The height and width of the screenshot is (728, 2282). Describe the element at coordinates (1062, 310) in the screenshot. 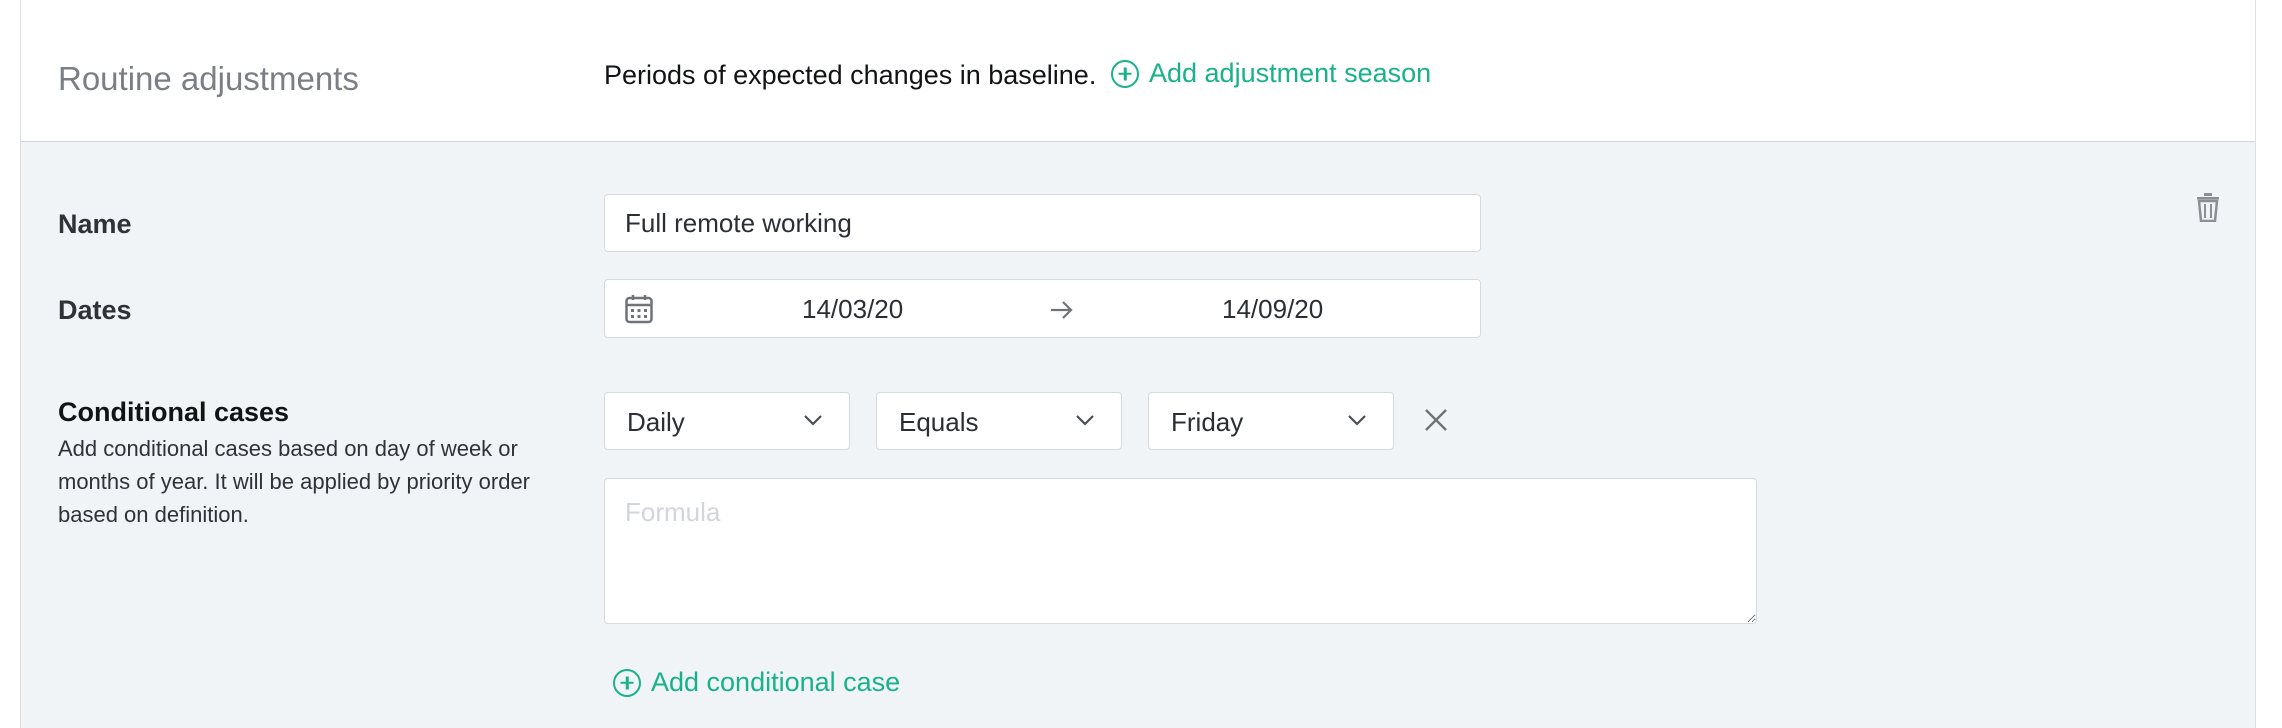

I see `arrow-right-icon` at that location.